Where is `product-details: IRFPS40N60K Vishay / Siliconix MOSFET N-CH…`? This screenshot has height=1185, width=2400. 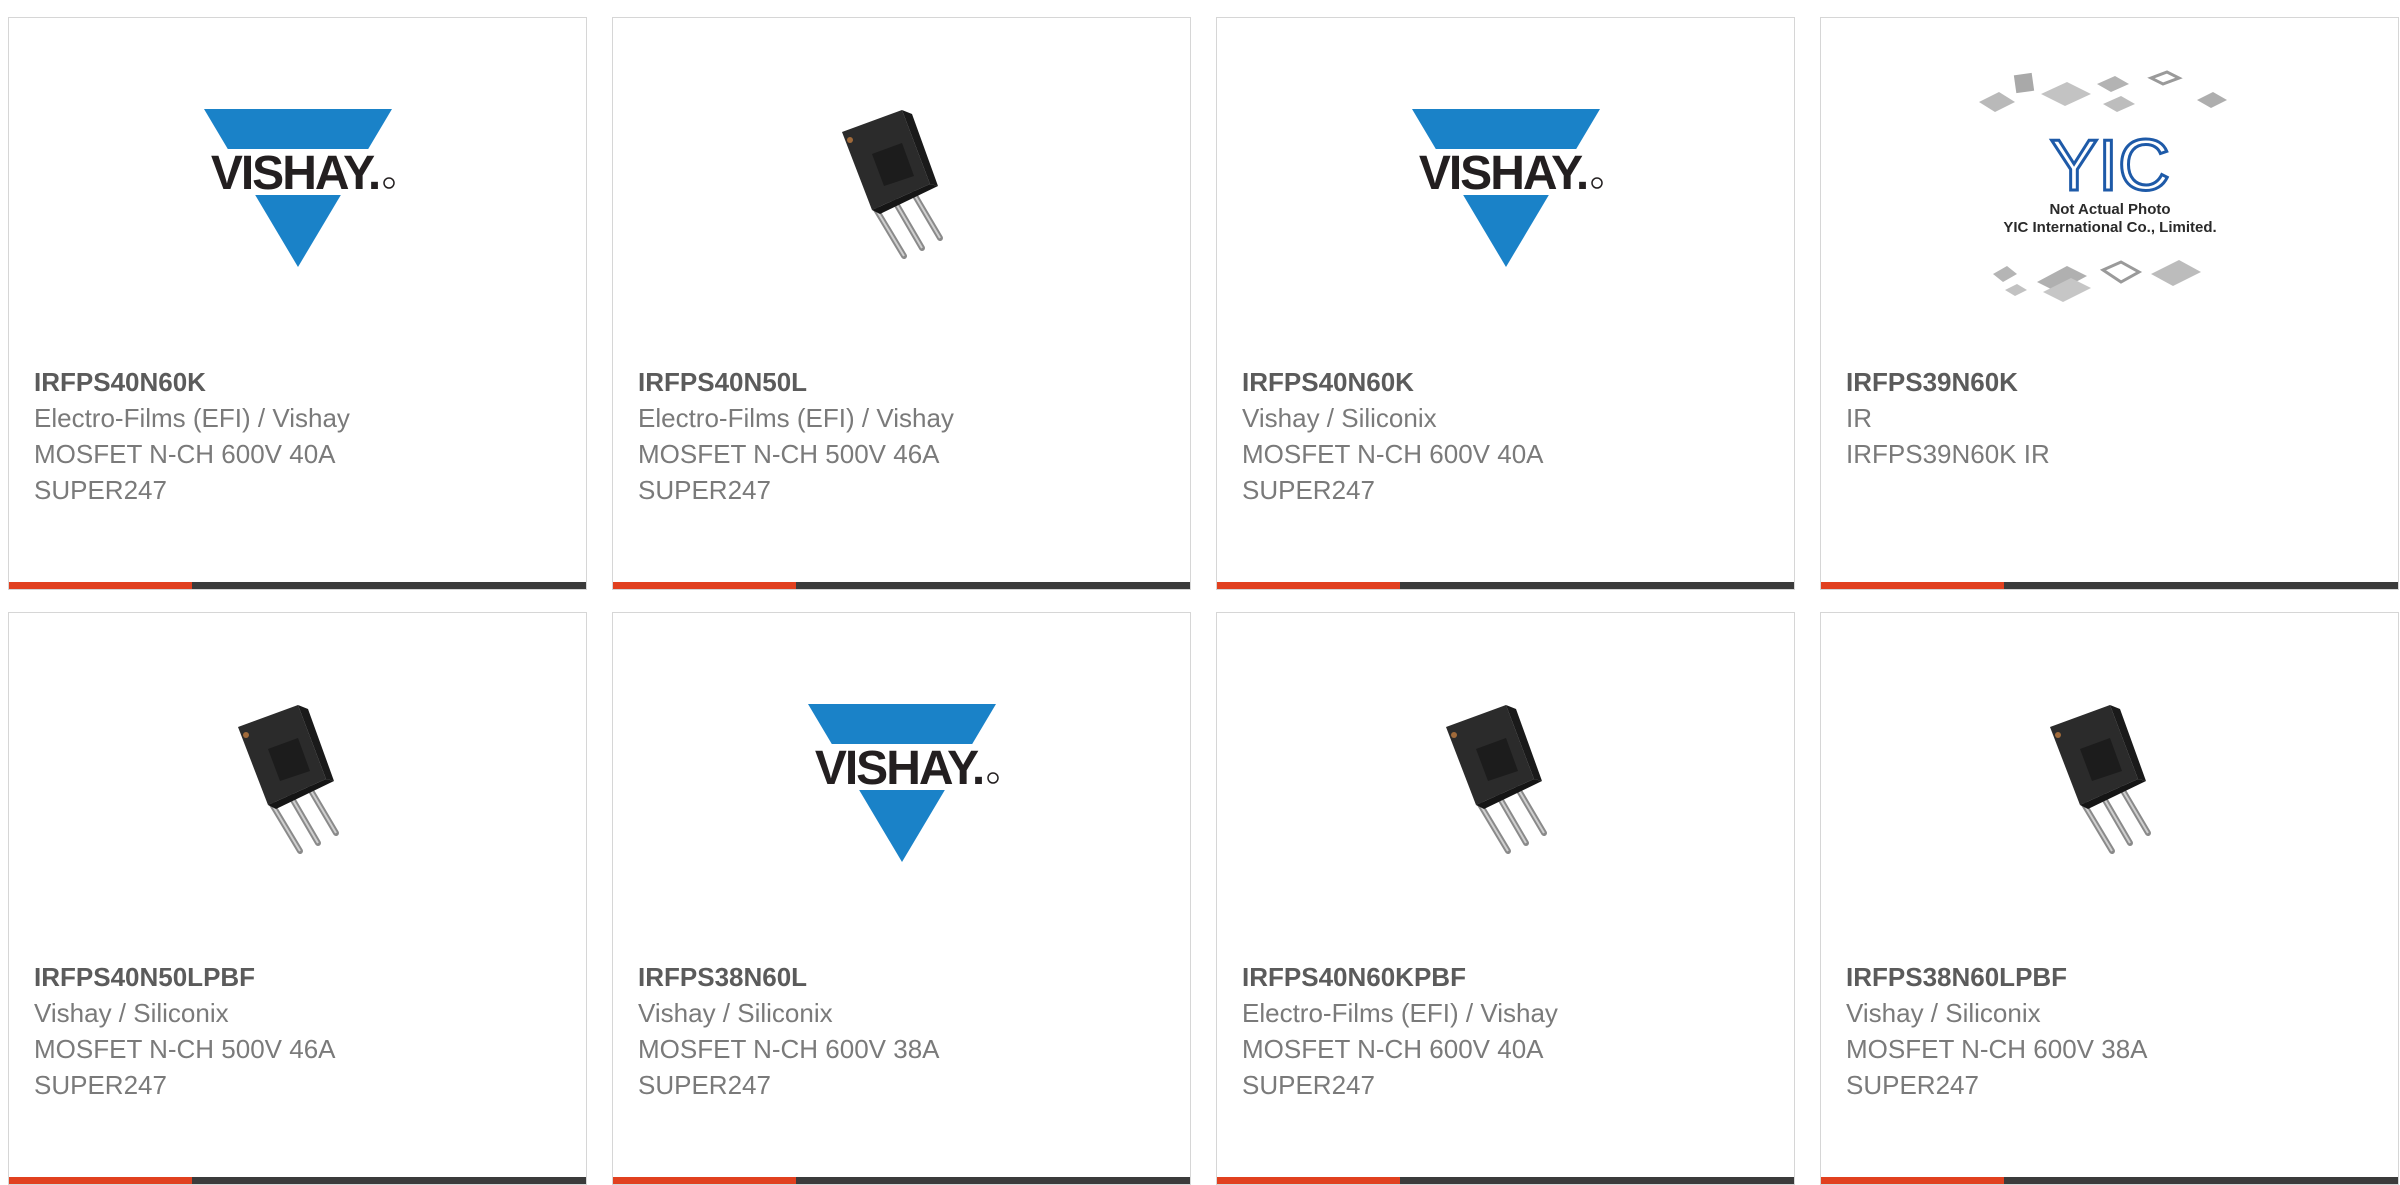 product-details: IRFPS40N60K Vishay / Siliconix MOSFET N-CH… is located at coordinates (1508, 436).